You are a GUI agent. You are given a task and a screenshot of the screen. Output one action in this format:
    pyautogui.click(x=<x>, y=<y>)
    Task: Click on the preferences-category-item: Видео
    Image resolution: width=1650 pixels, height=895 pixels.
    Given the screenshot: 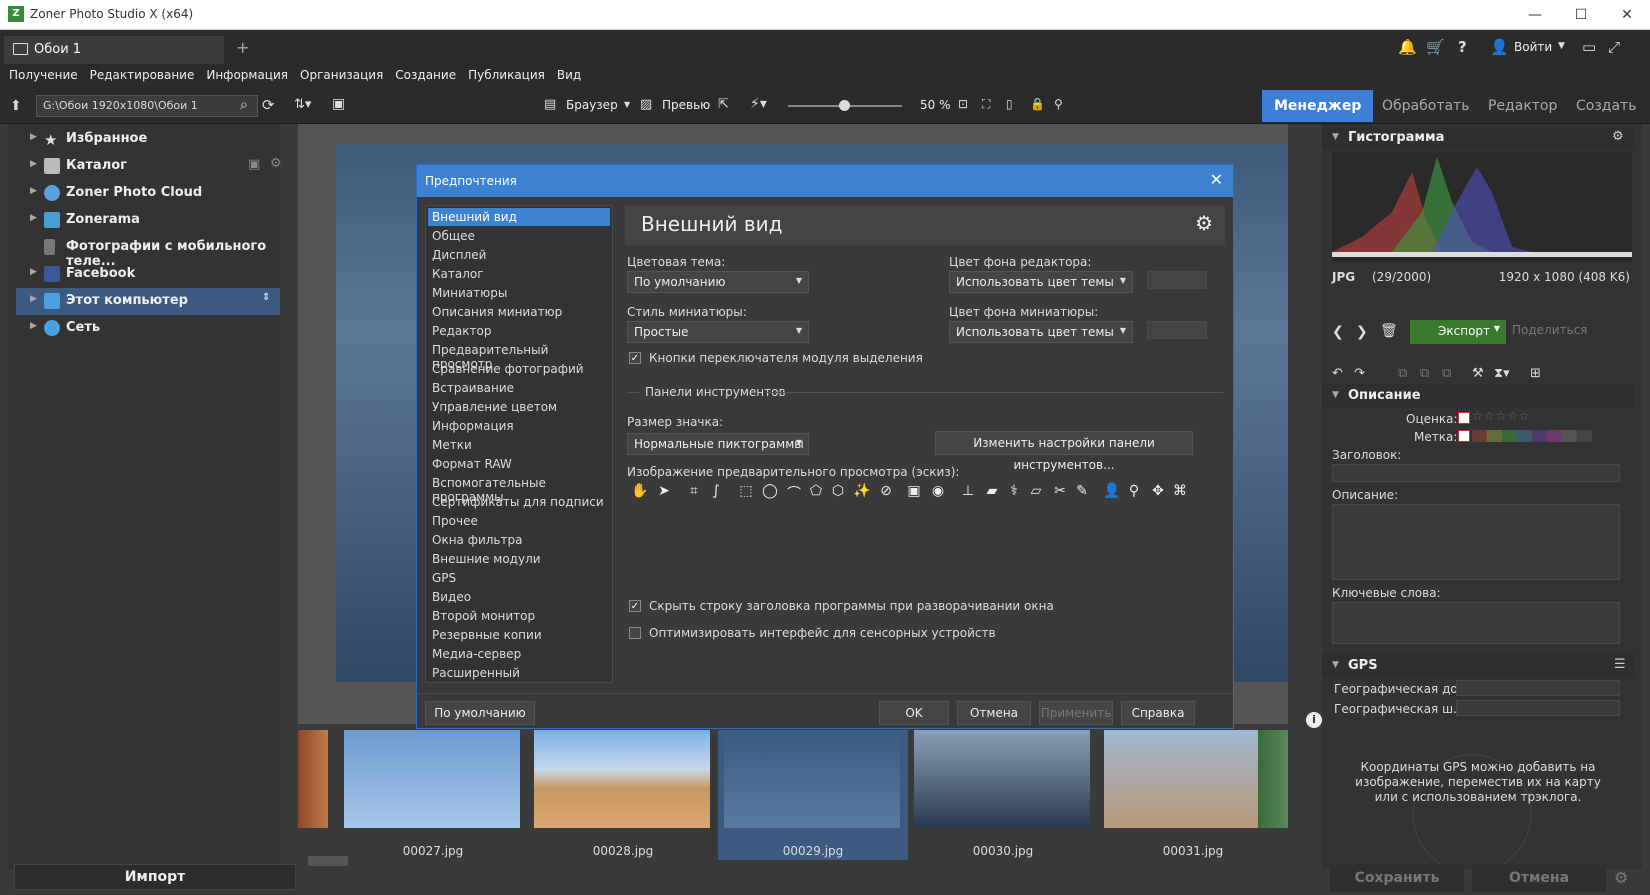 What is the action you would take?
    pyautogui.click(x=519, y=597)
    